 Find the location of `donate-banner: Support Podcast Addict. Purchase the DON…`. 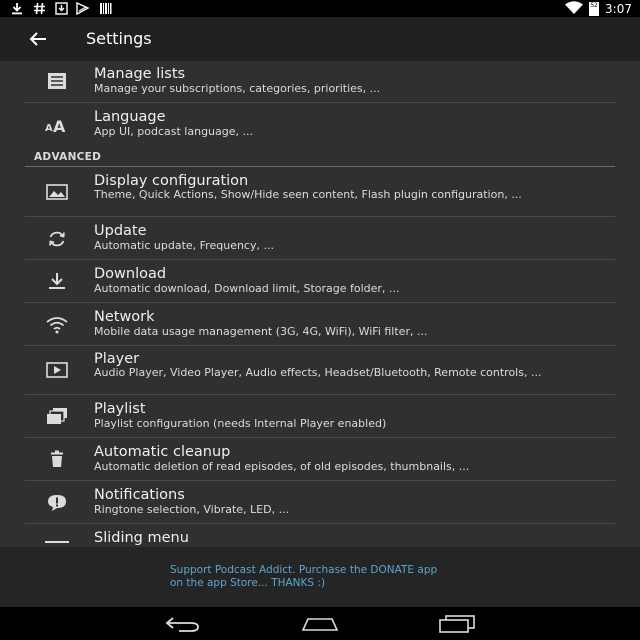

donate-banner: Support Podcast Addict. Purchase the DON… is located at coordinates (320, 577).